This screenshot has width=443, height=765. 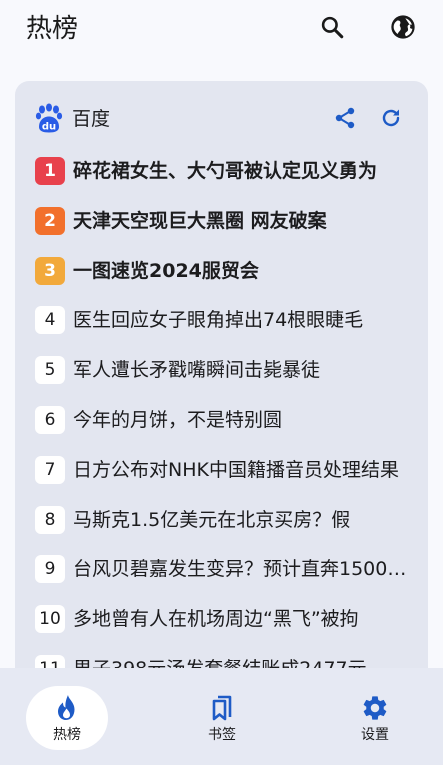 I want to click on item-title: 日方公布对NHK中国籍播音员处理结果, so click(x=236, y=469).